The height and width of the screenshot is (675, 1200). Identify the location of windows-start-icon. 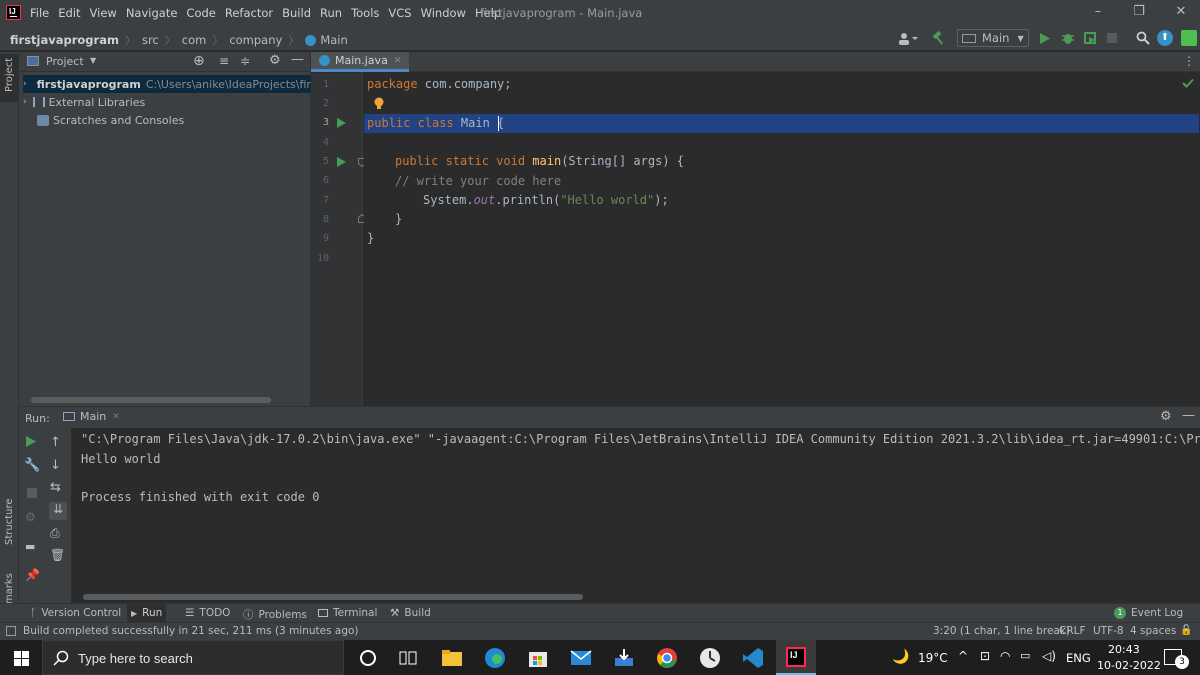
(21, 658).